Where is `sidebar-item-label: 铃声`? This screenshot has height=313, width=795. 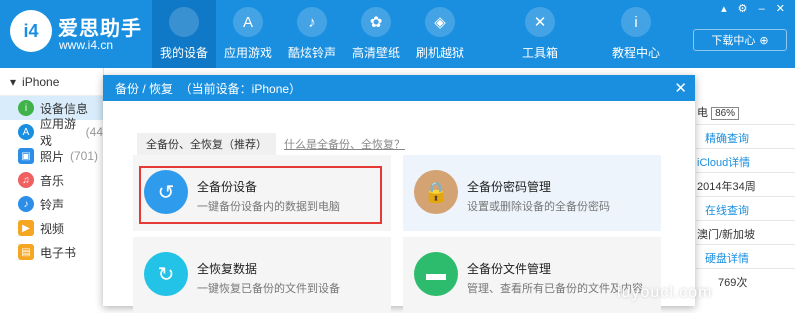
sidebar-item-label: 铃声 is located at coordinates (52, 204).